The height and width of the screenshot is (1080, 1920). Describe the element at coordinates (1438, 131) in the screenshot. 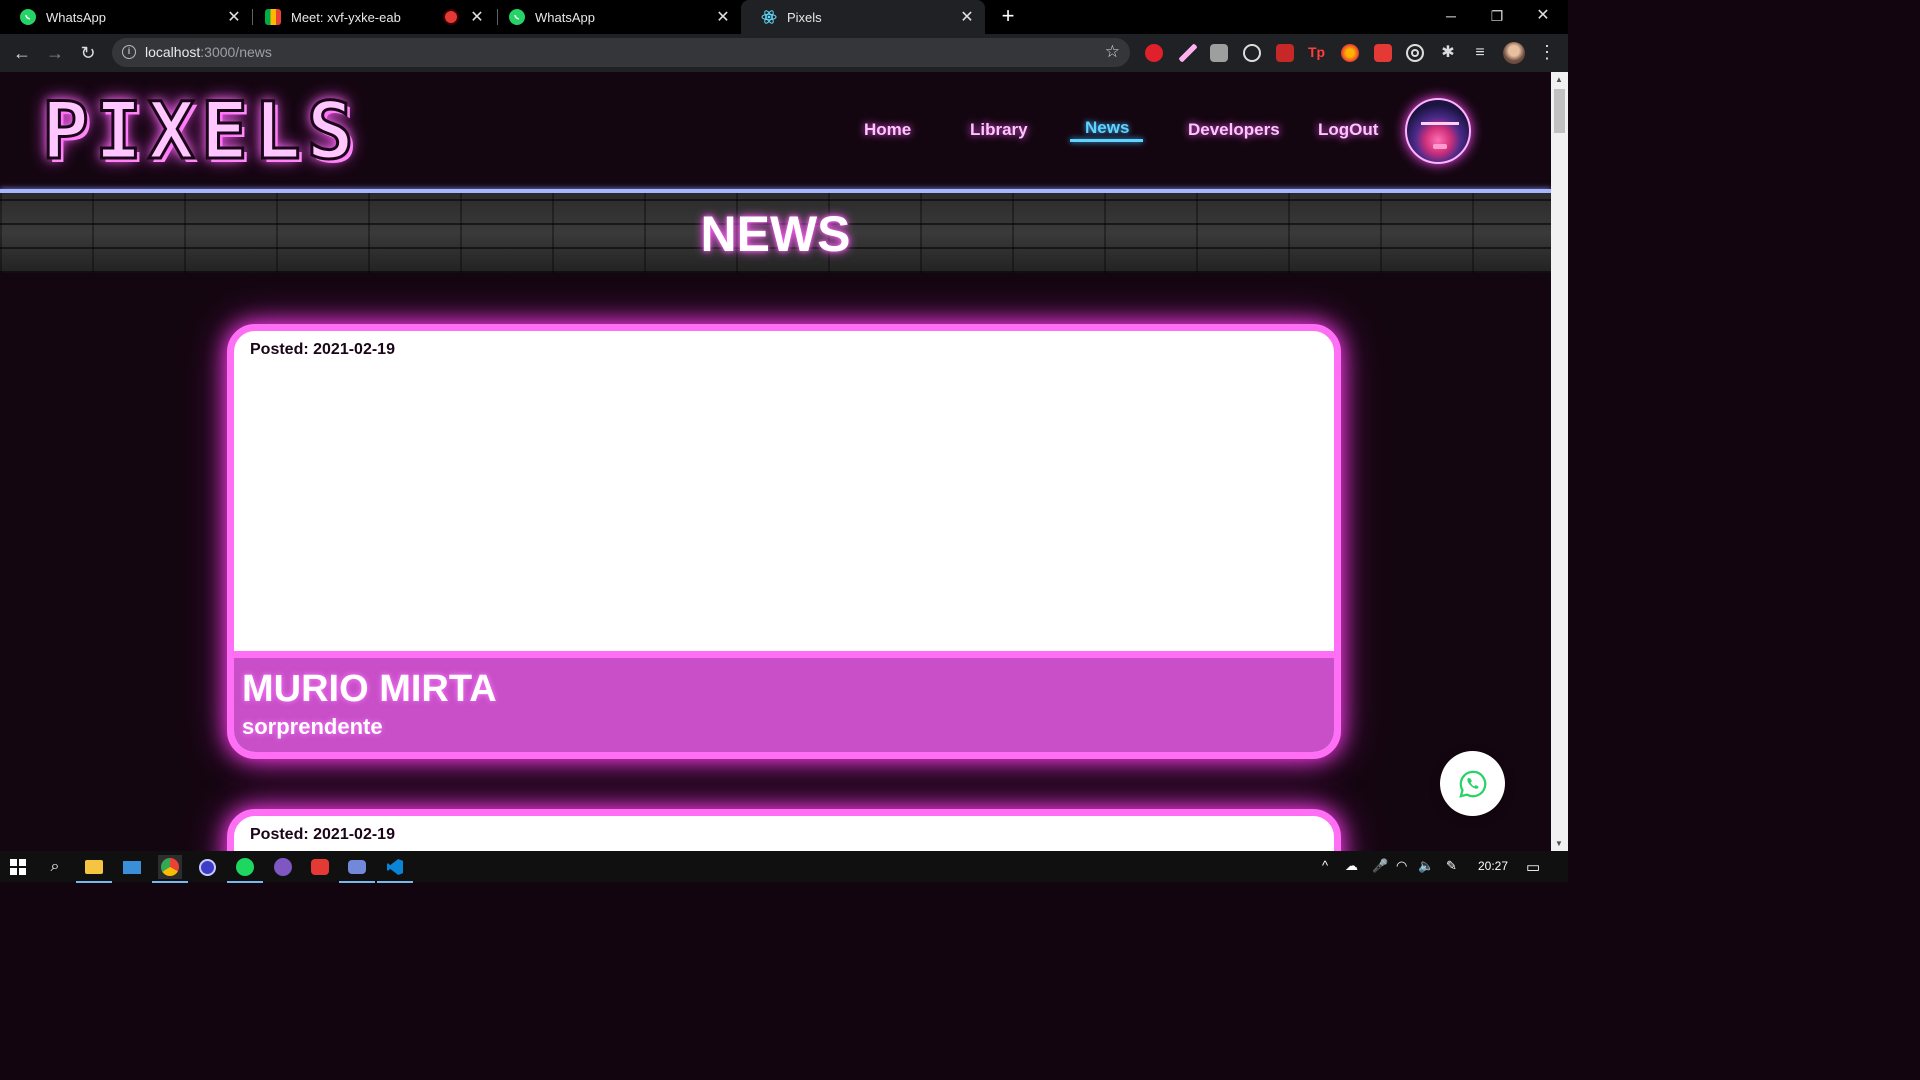

I see `user-avatar` at that location.